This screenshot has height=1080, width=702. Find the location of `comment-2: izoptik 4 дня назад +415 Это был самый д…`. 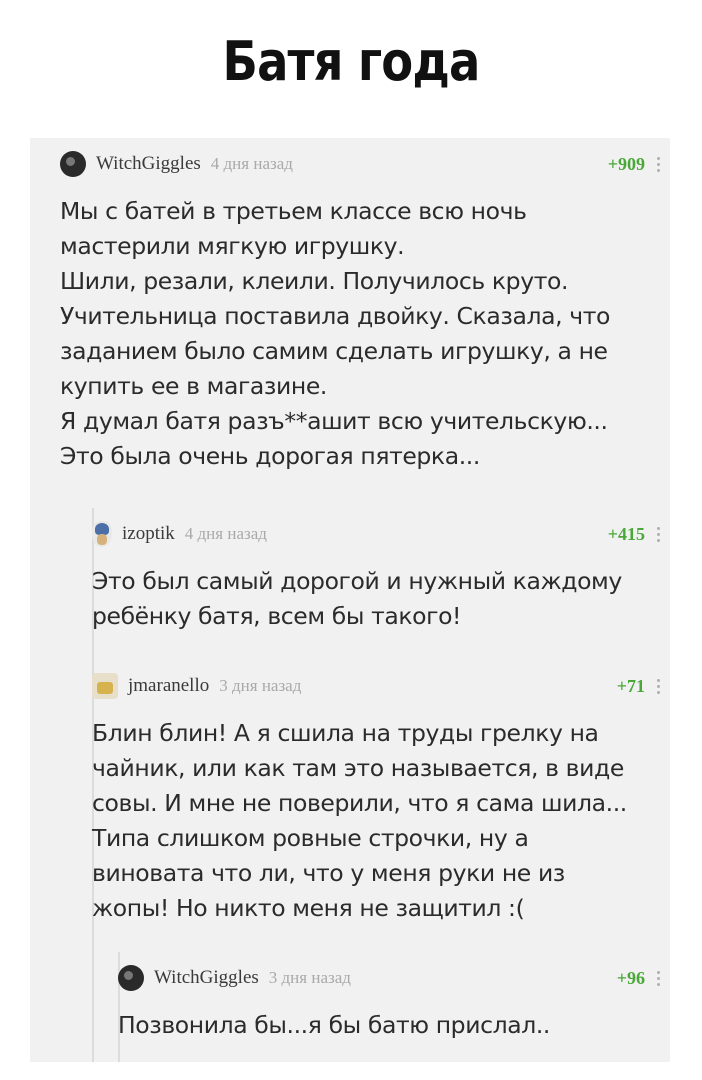

comment-2: izoptik 4 дня назад +415 Это был самый д… is located at coordinates (376, 575).